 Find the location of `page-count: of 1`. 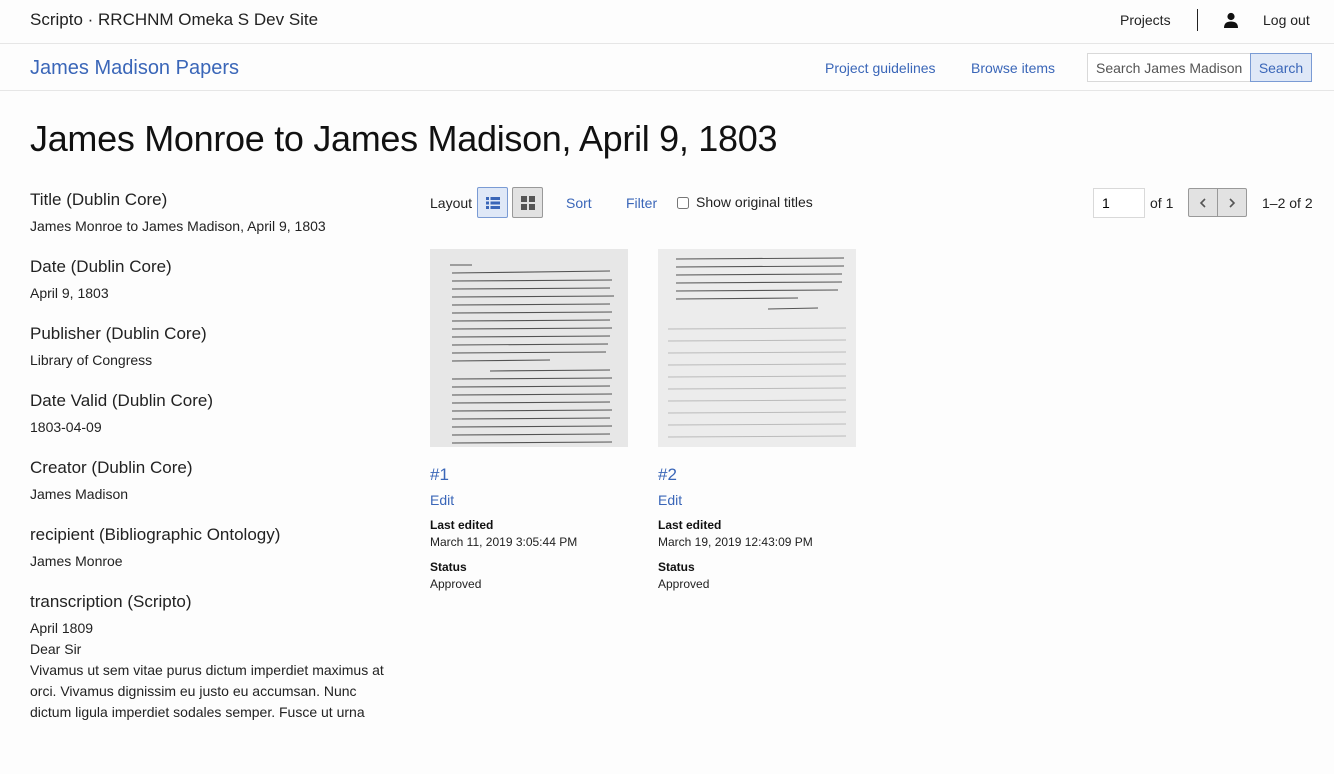

page-count: of 1 is located at coordinates (1162, 203).